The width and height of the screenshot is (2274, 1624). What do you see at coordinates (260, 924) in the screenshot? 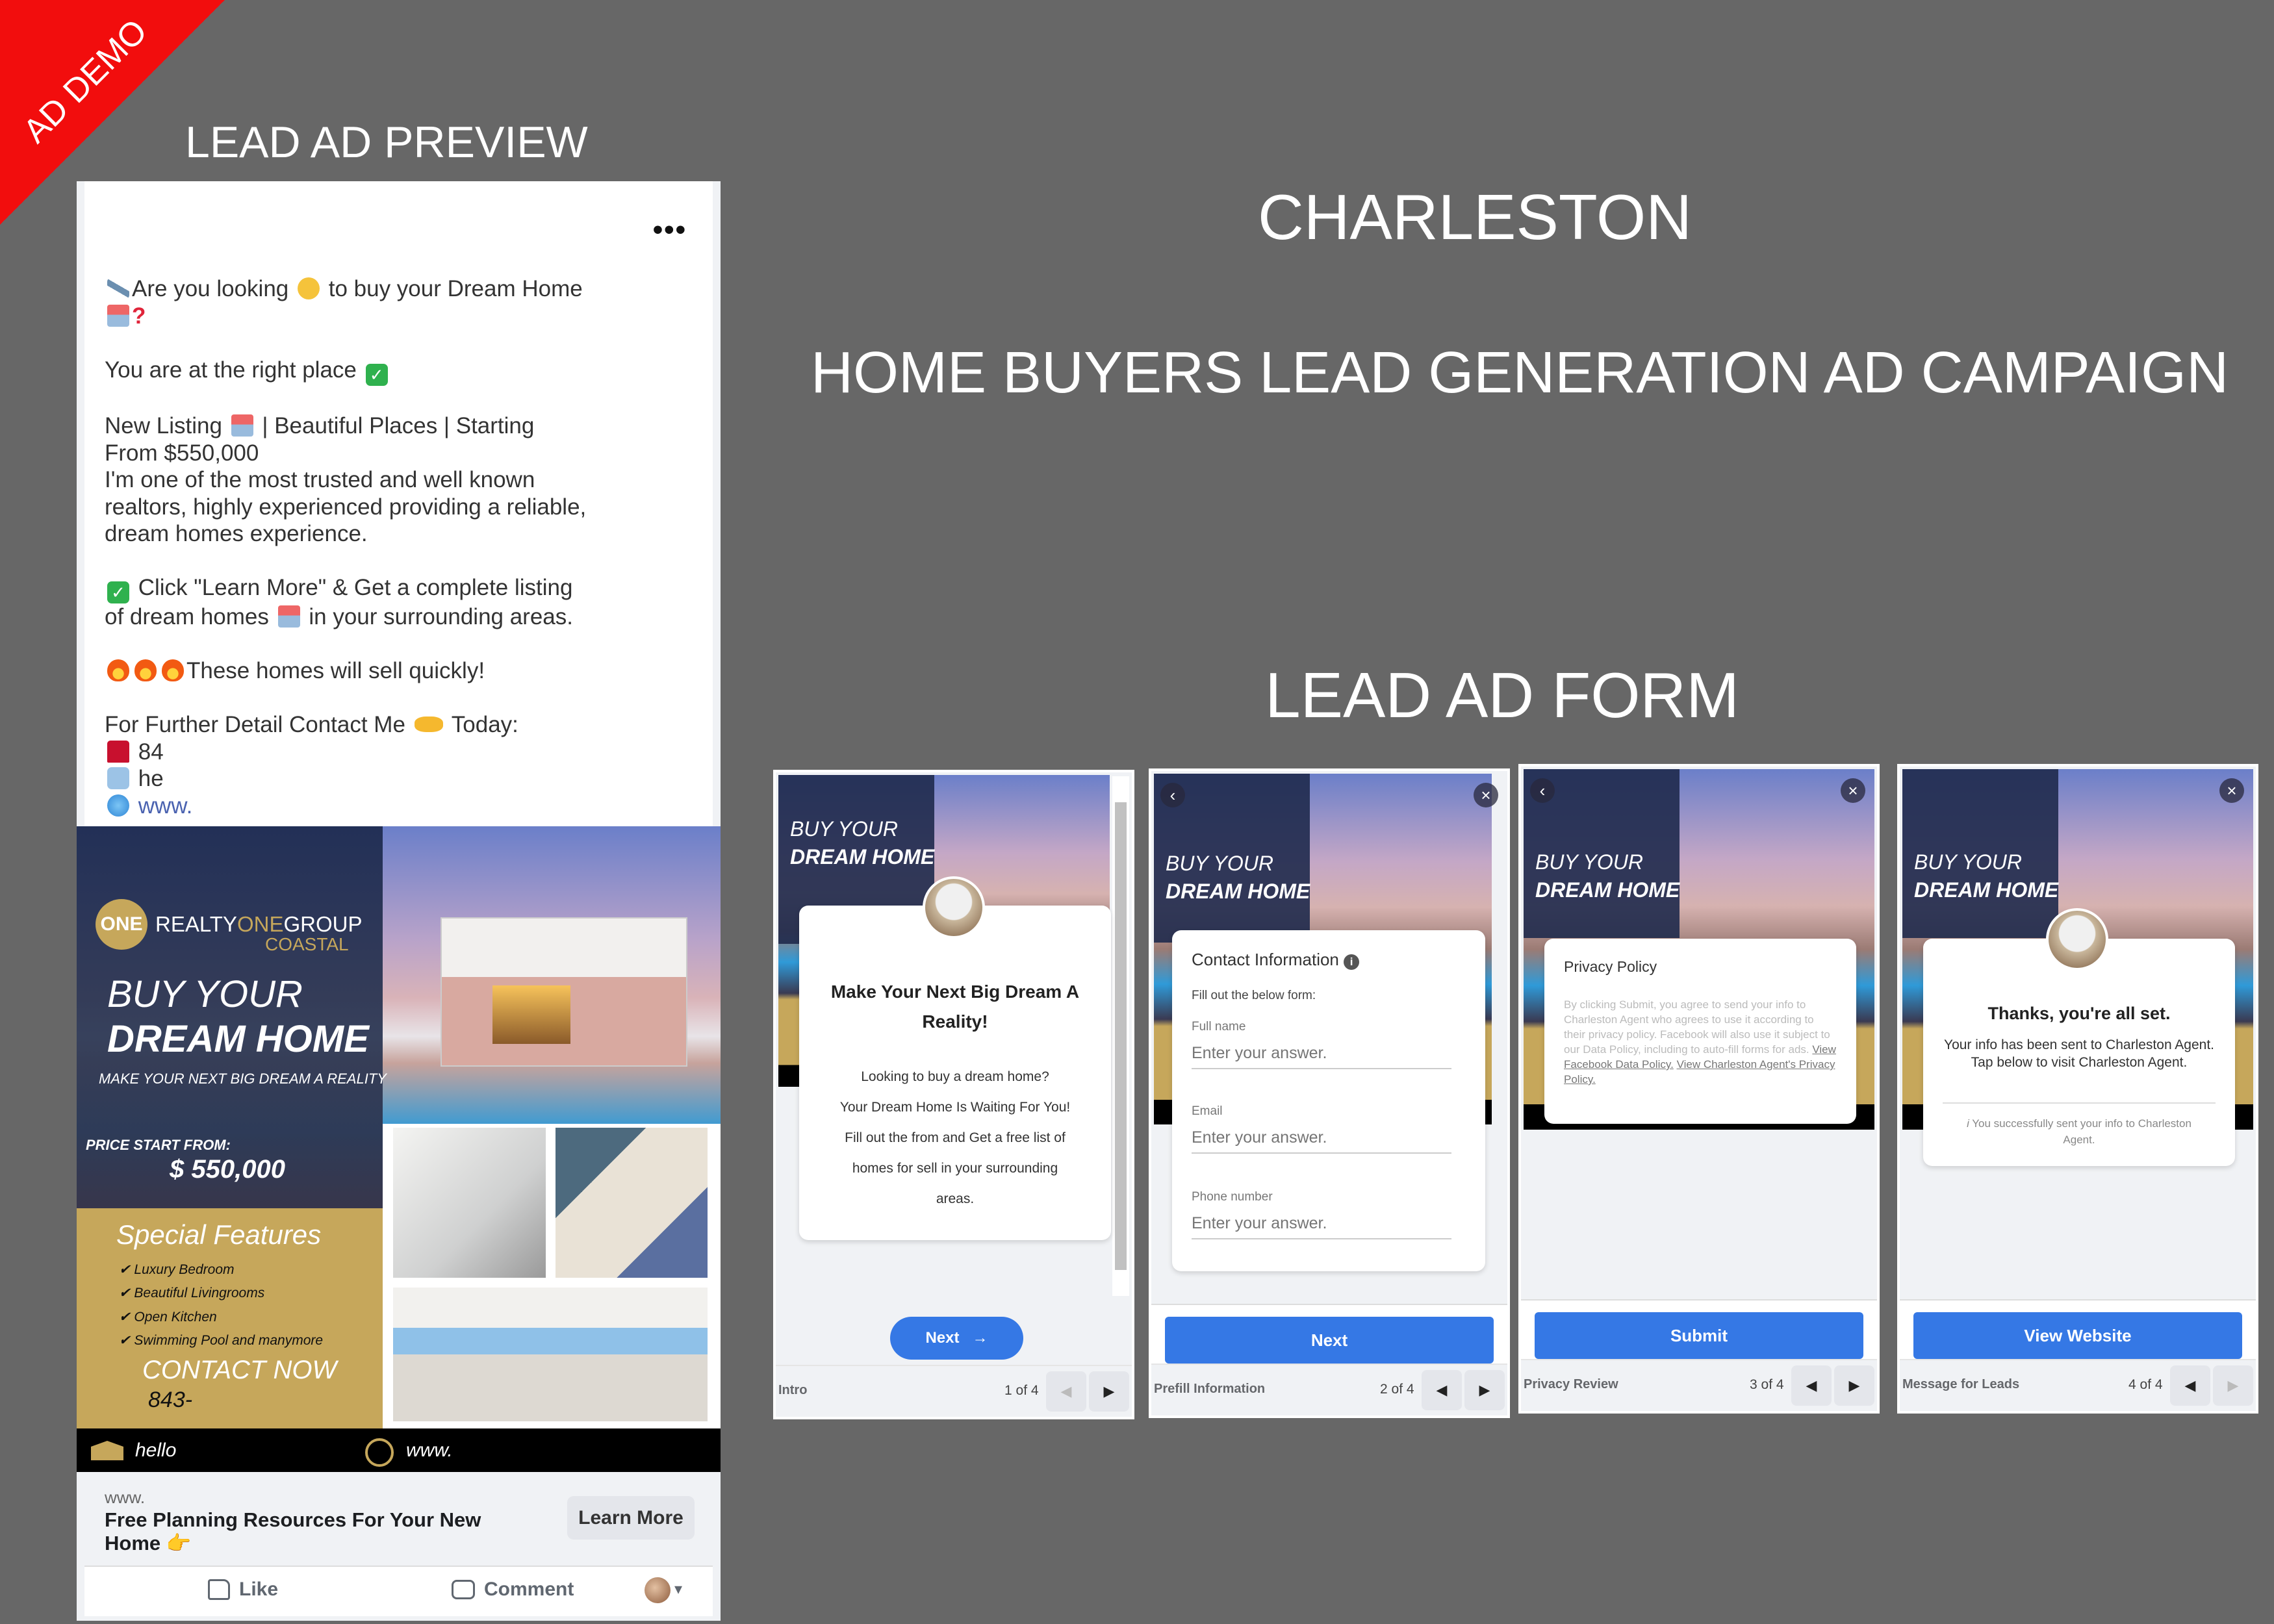
I see `brand-part: ONE` at bounding box center [260, 924].